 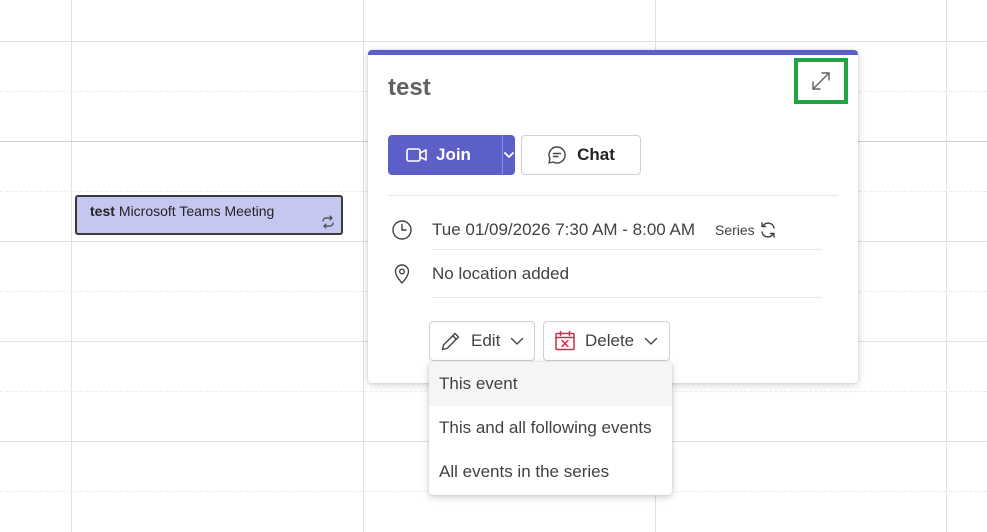 I want to click on edit-button: Edit, so click(x=482, y=341).